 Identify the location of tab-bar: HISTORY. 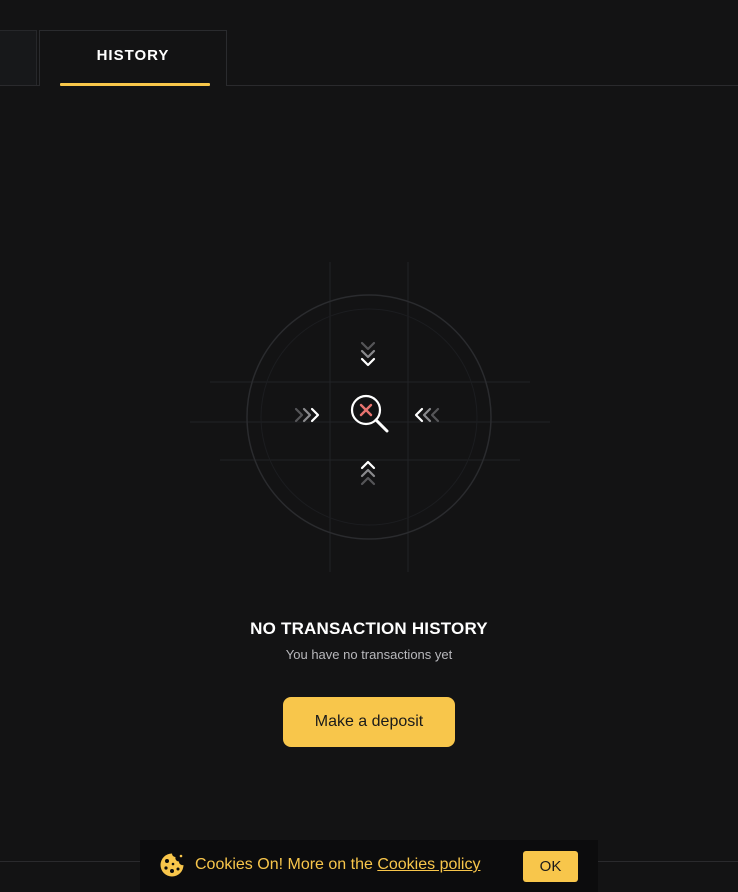
(369, 43).